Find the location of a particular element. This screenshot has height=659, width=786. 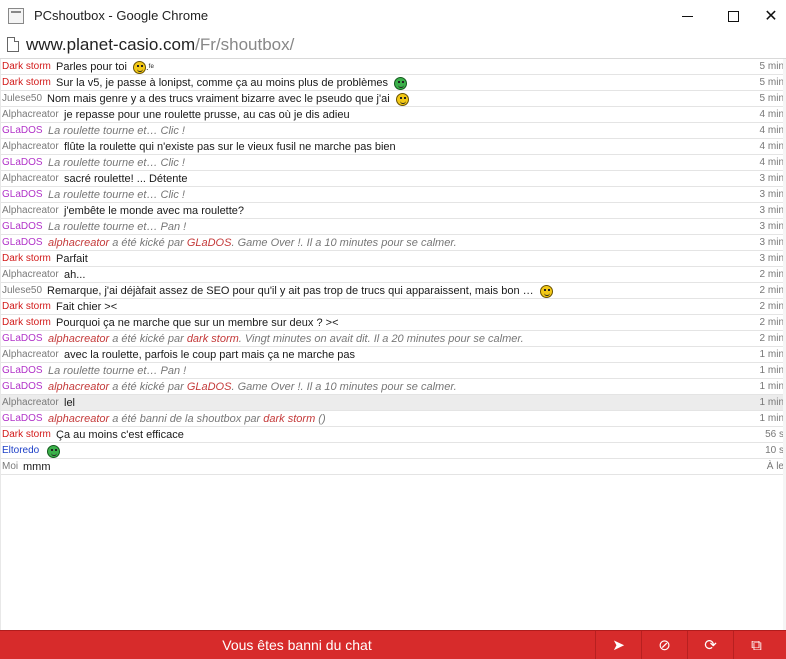

message-row: Eltoredo 10 s is located at coordinates (393, 451).